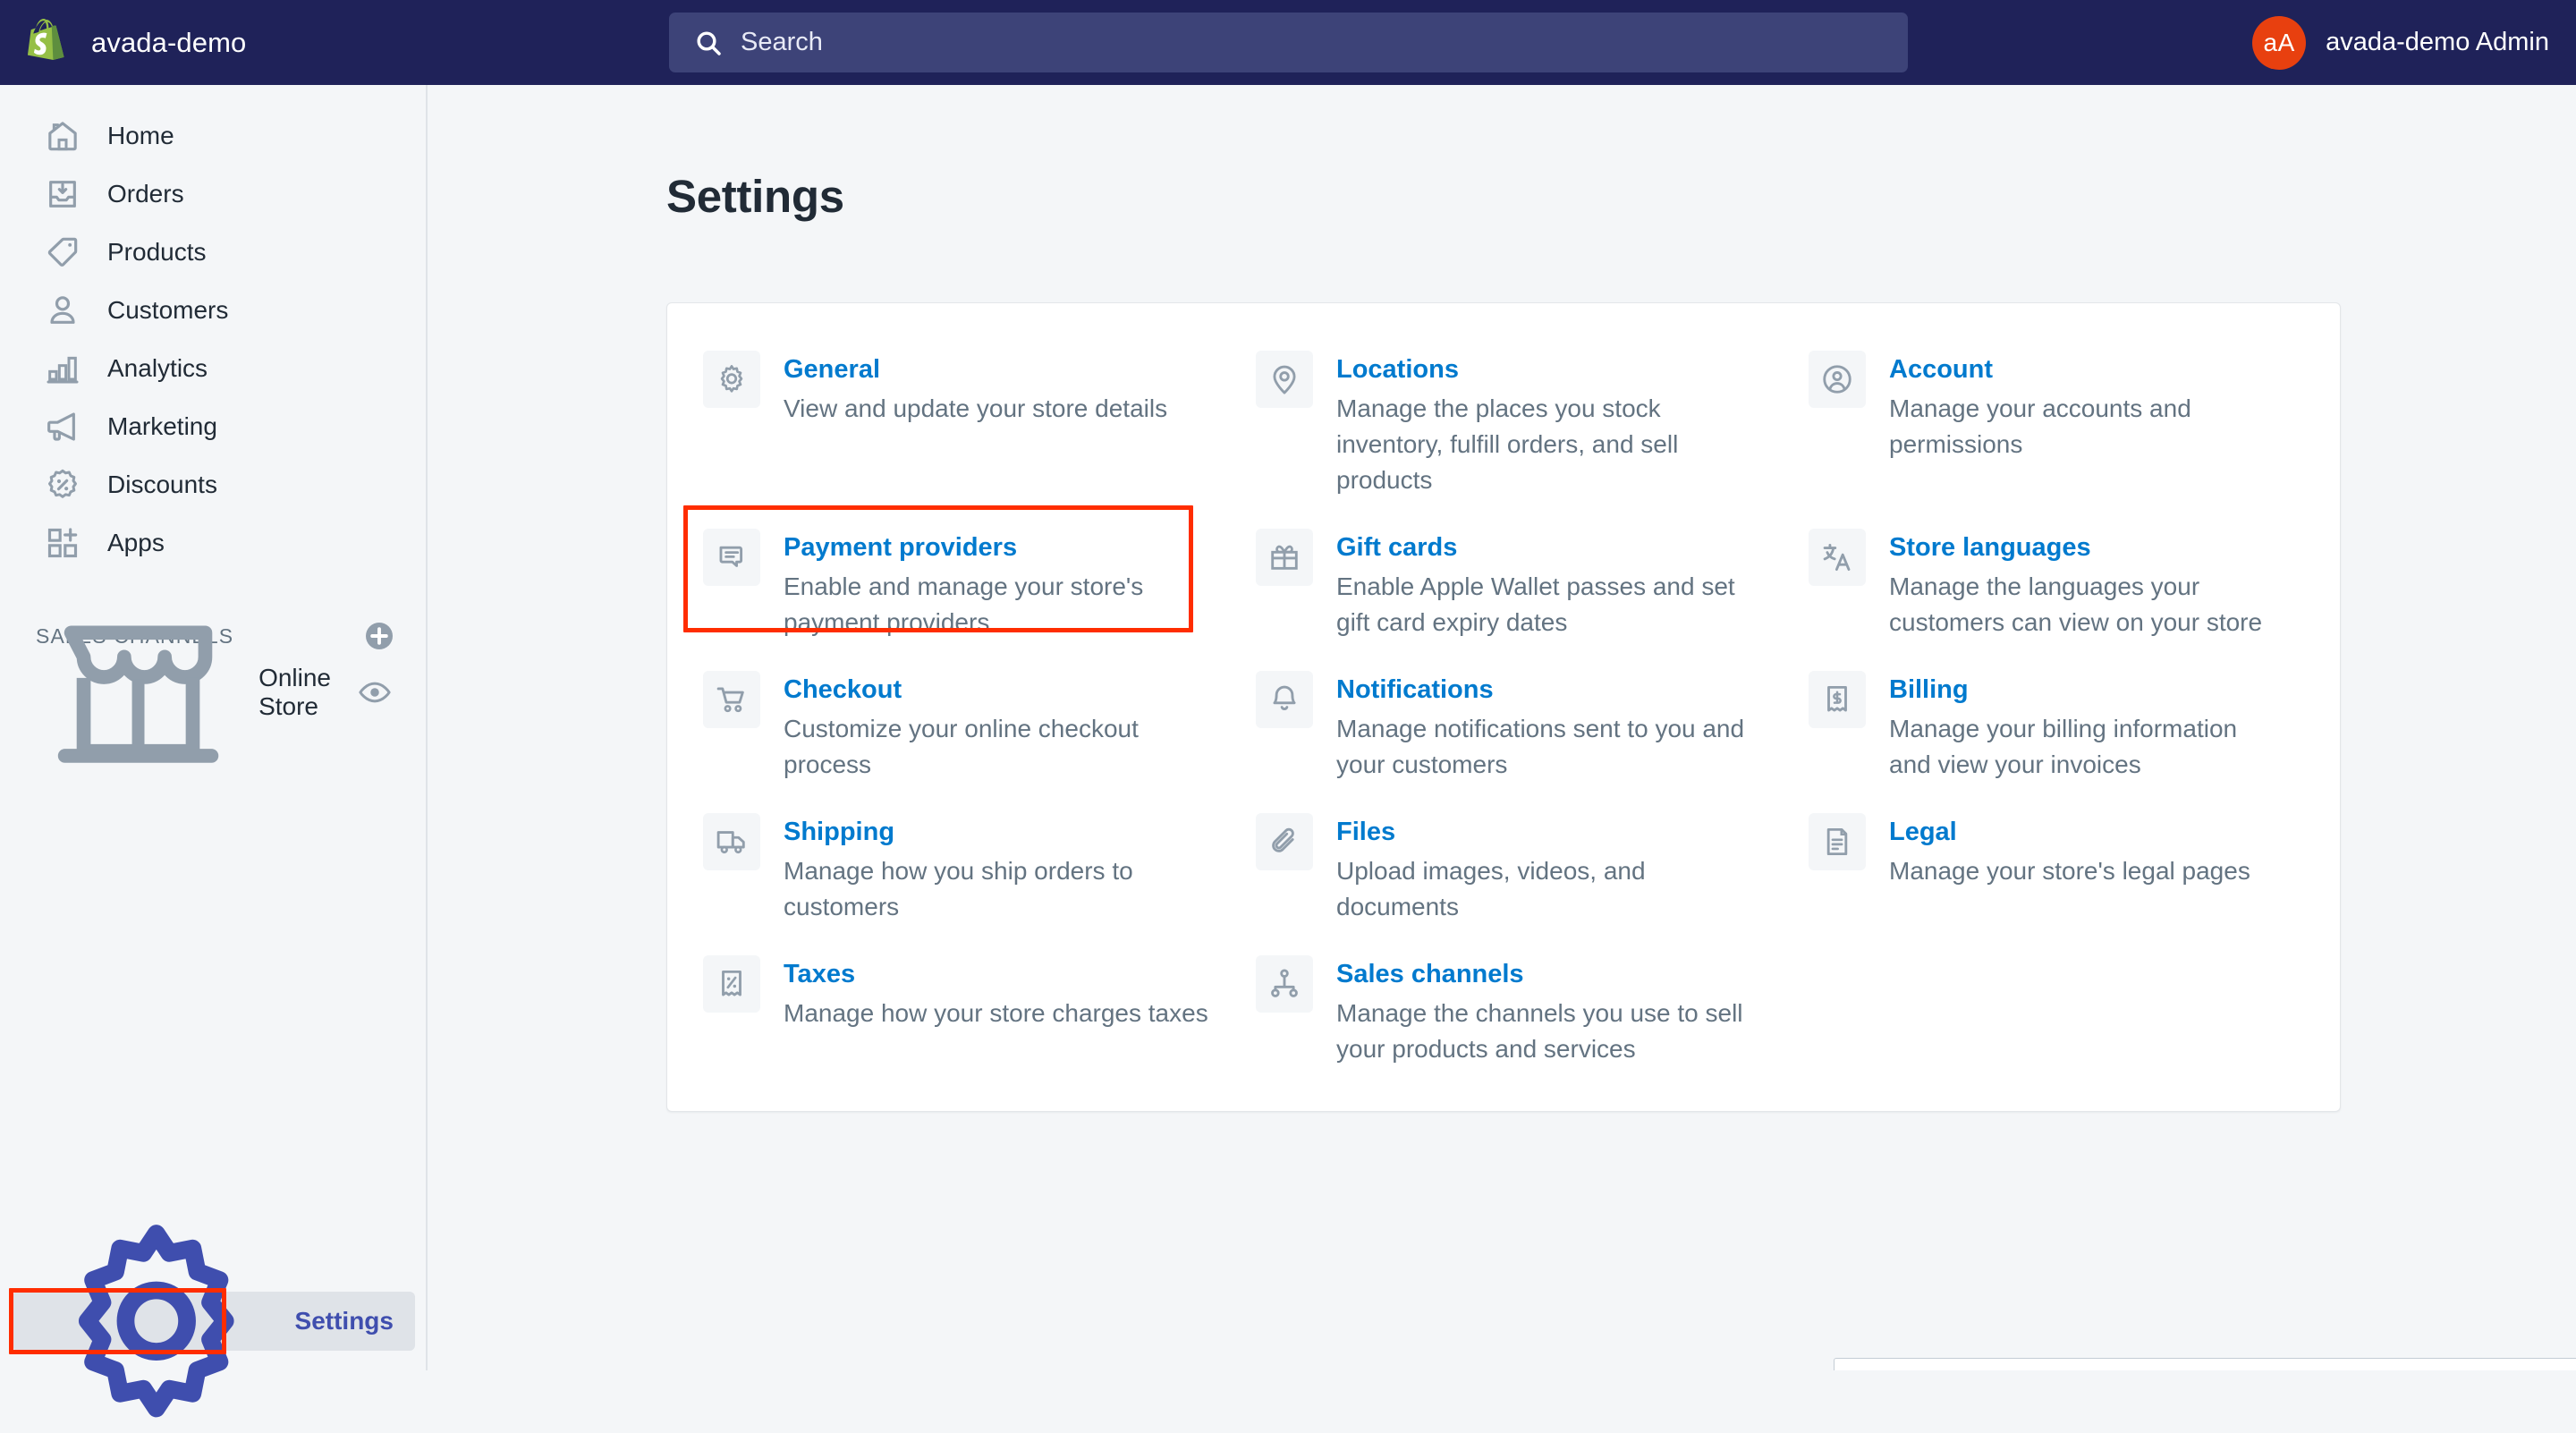 The height and width of the screenshot is (1433, 2576). Describe the element at coordinates (998, 548) in the screenshot. I see `setting-link: Payment providers` at that location.